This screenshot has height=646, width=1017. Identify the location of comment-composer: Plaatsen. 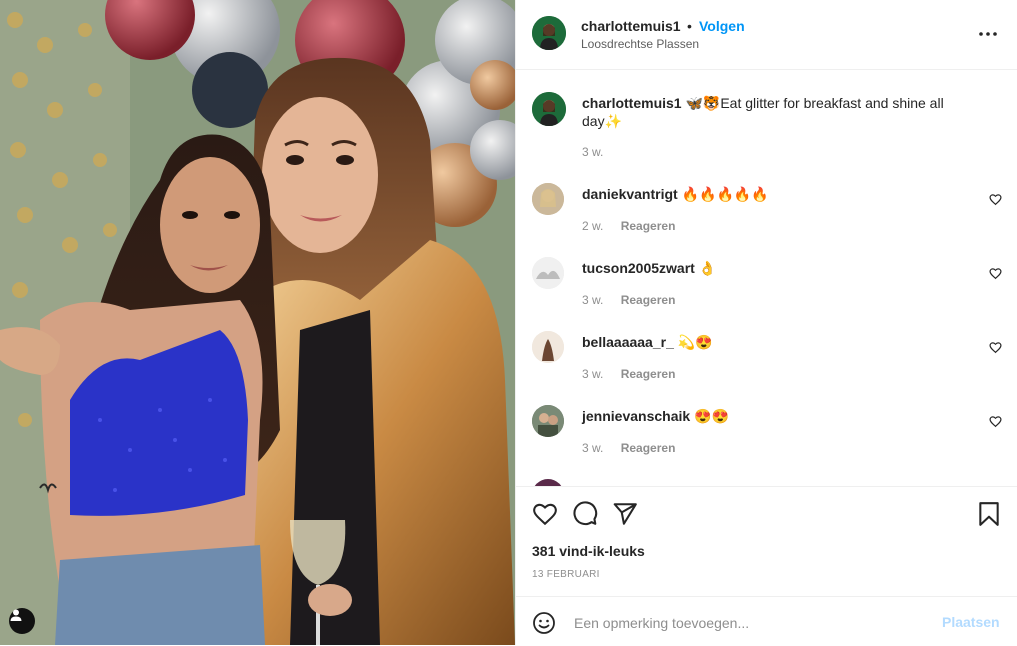
(766, 621).